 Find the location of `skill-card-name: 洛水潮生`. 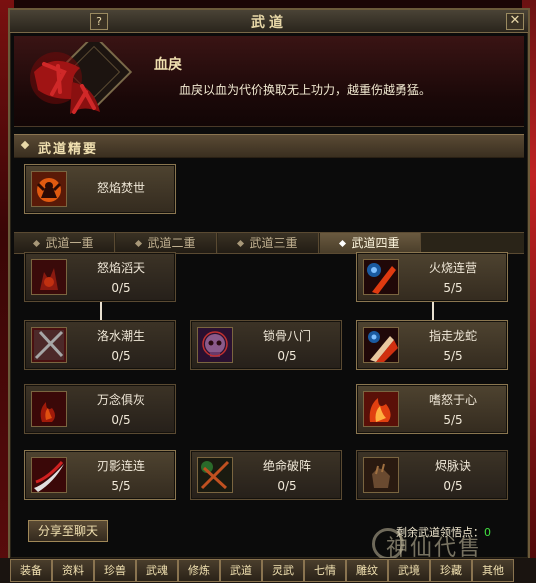

skill-card-name: 洛水潮生 is located at coordinates (120, 336).